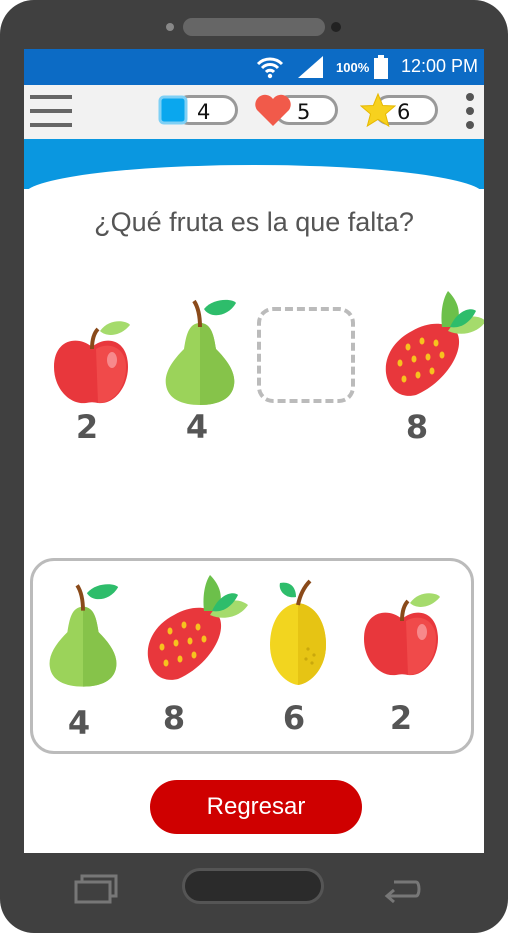 Image resolution: width=508 pixels, height=933 pixels. I want to click on back-button: Regresar, so click(256, 807).